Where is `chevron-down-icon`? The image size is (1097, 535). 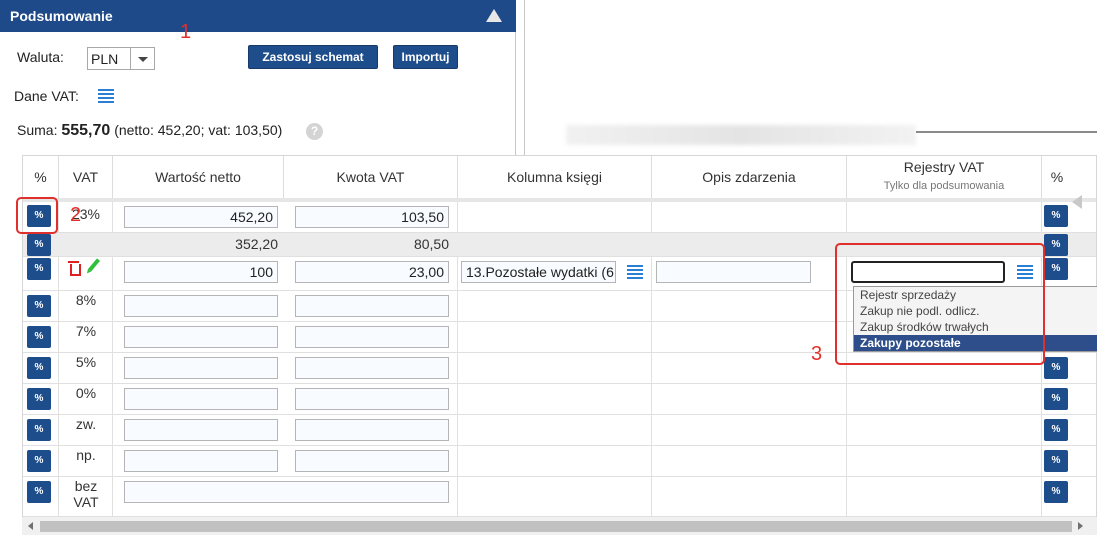
chevron-down-icon is located at coordinates (142, 58).